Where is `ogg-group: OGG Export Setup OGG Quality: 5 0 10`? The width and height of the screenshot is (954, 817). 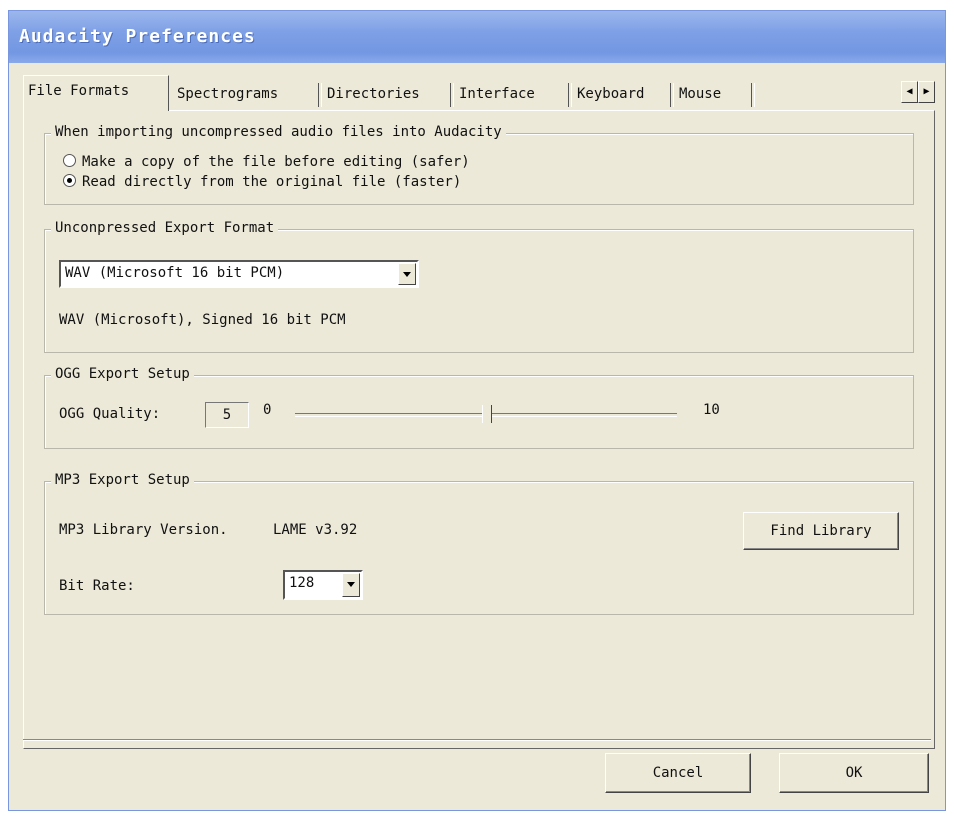 ogg-group: OGG Export Setup OGG Quality: 5 0 10 is located at coordinates (479, 407).